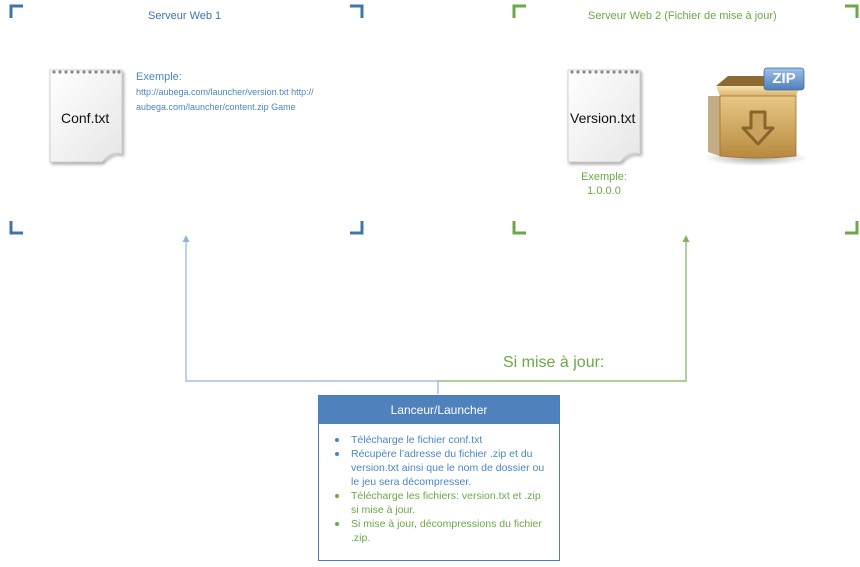 The height and width of the screenshot is (567, 860). I want to click on server2-example-heading: Exemple:, so click(604, 177).